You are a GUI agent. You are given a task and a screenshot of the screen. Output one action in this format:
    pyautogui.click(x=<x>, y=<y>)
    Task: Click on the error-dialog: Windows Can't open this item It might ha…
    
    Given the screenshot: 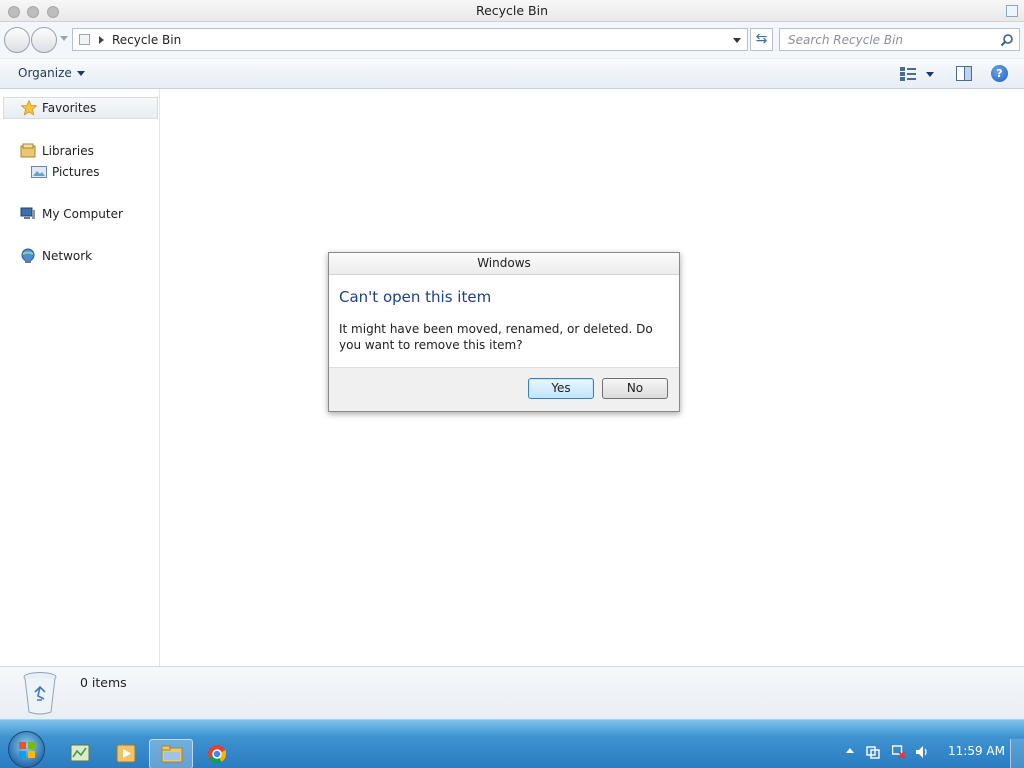 What is the action you would take?
    pyautogui.click(x=504, y=332)
    